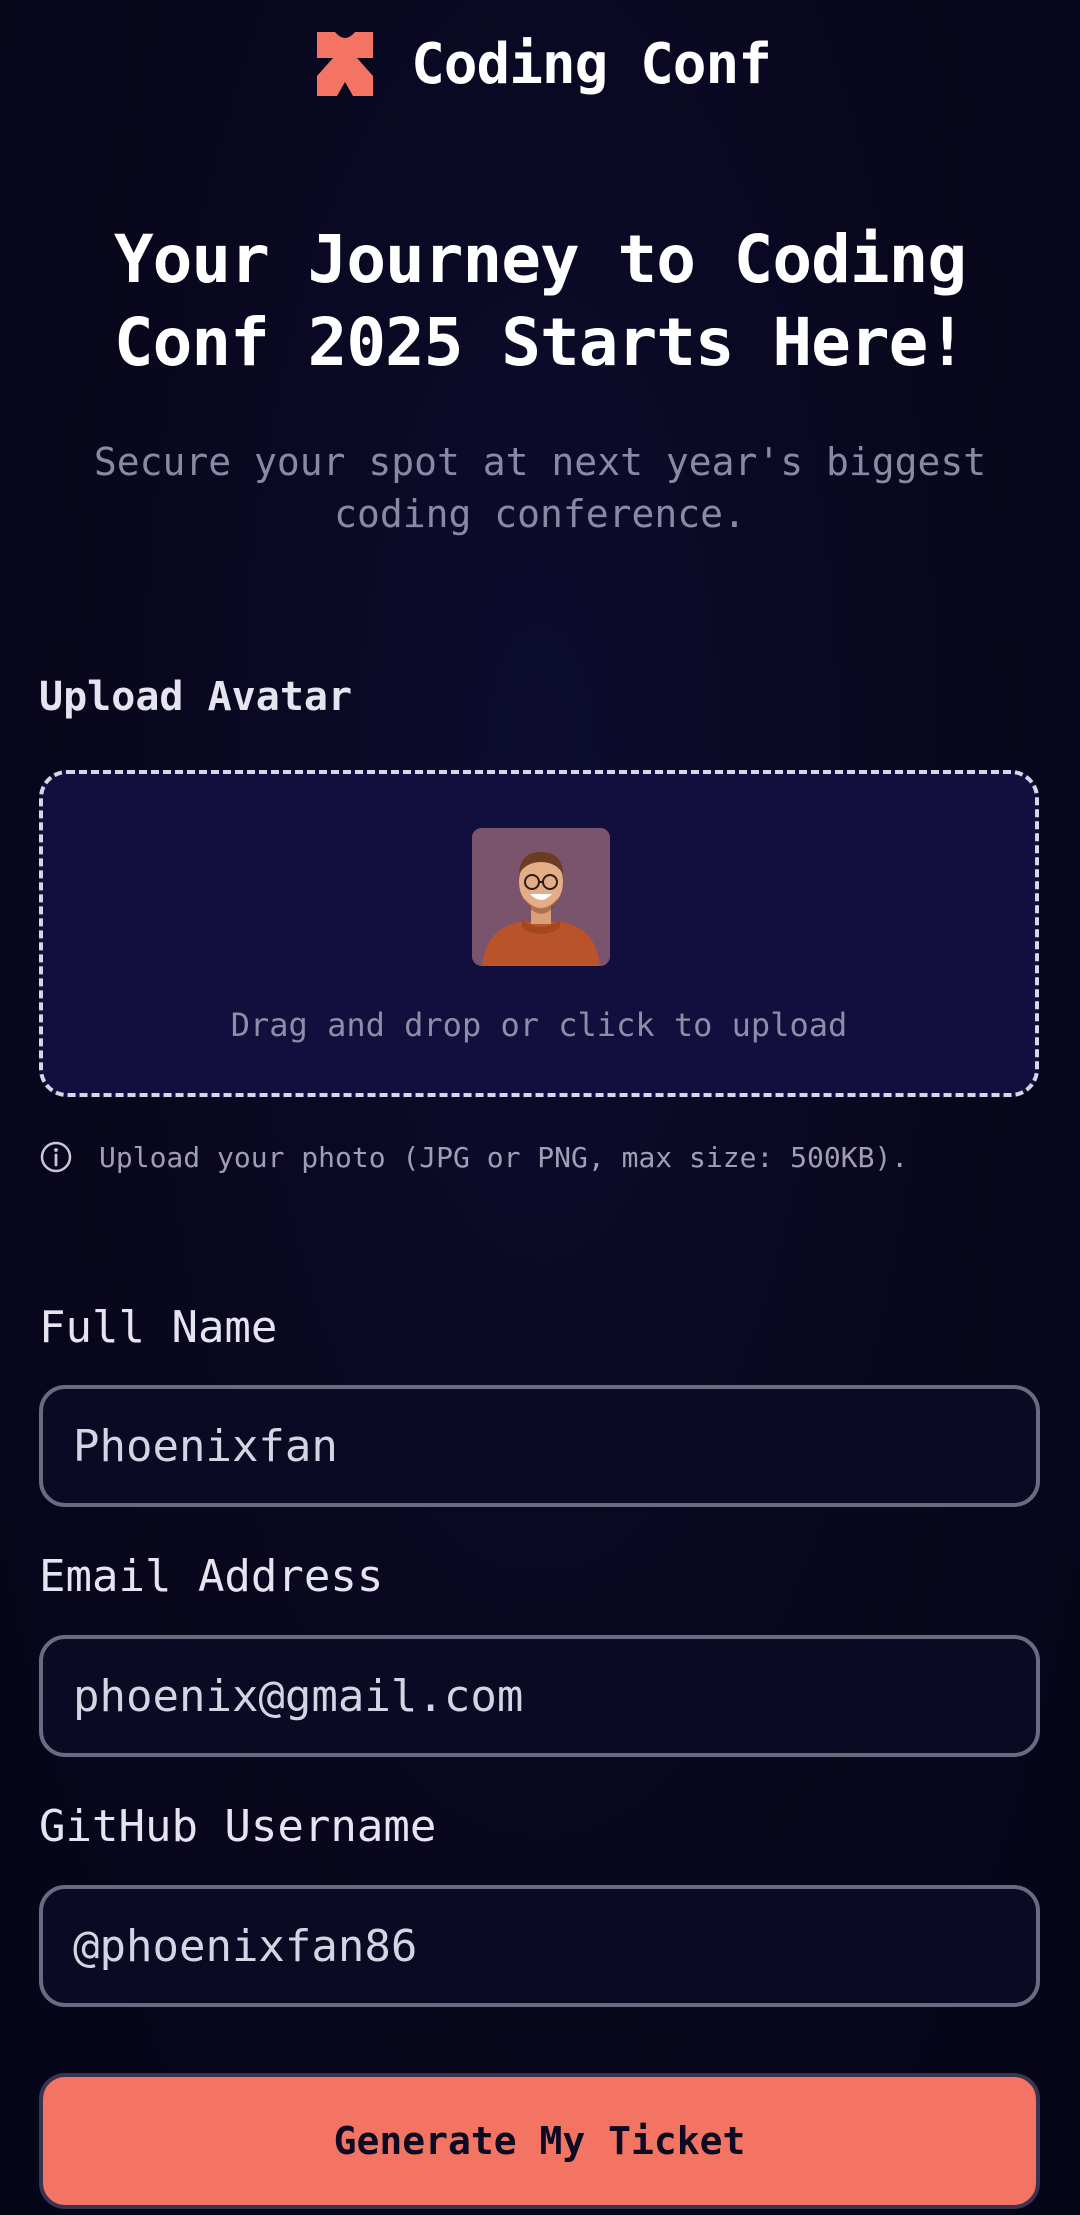 The image size is (1080, 2215). I want to click on email-input, so click(539, 1696).